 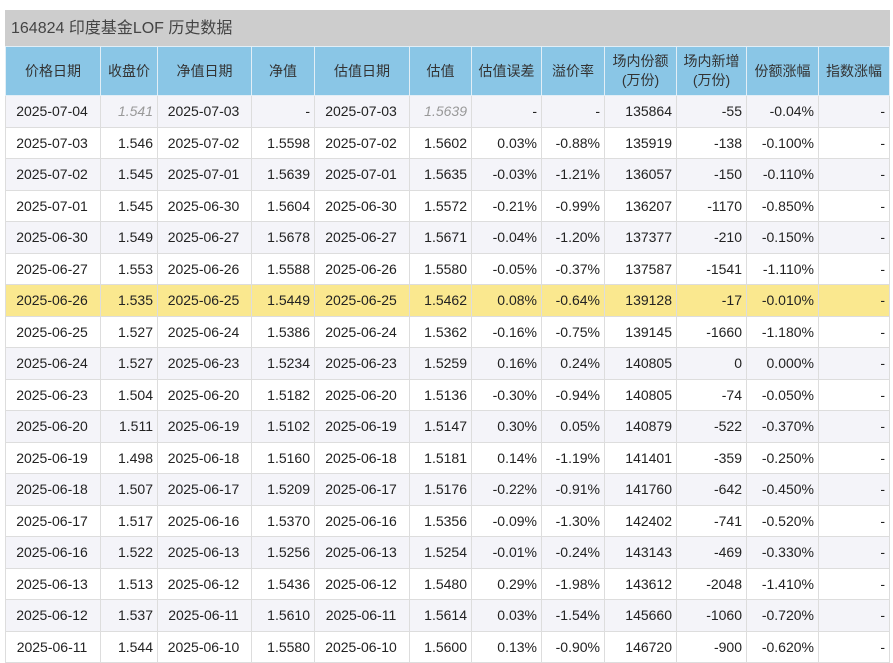 What do you see at coordinates (573, 268) in the screenshot?
I see `cell-premium-rate: -0.37%` at bounding box center [573, 268].